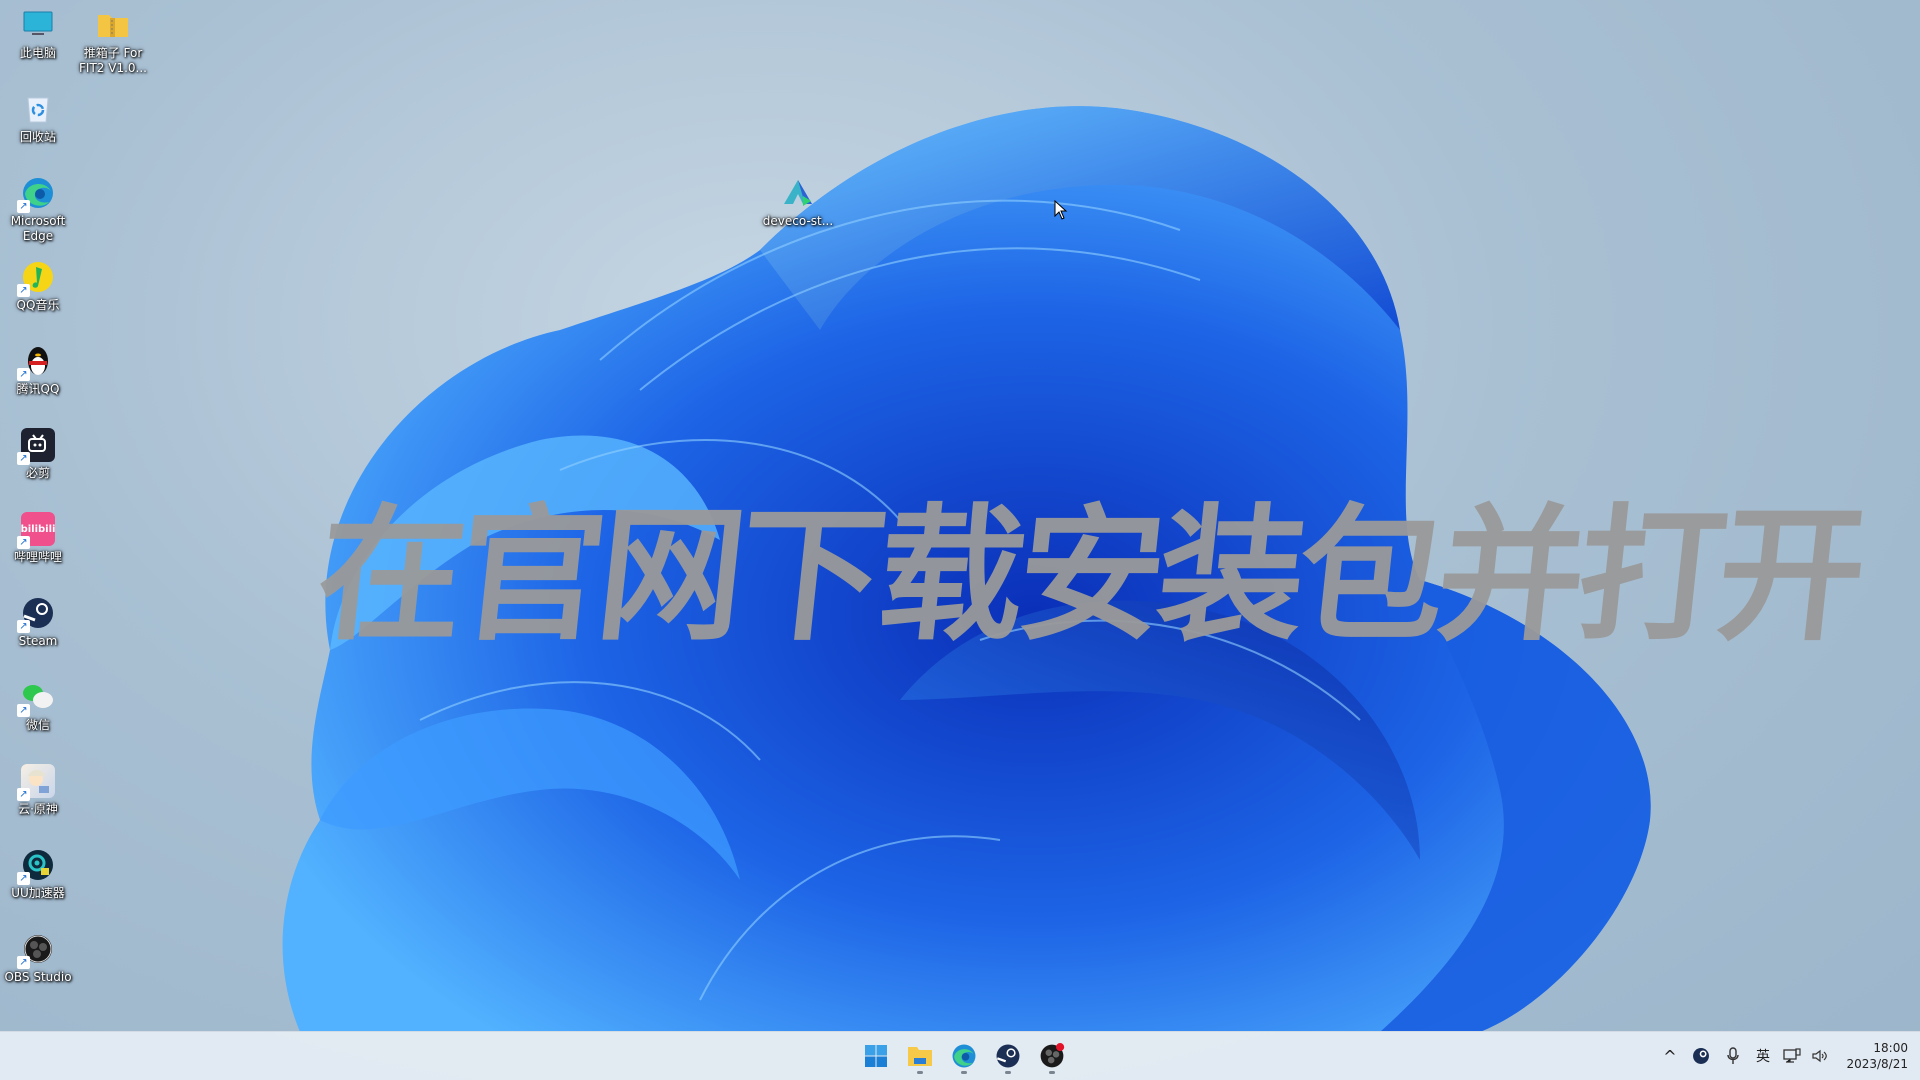 Image resolution: width=1920 pixels, height=1080 pixels. What do you see at coordinates (1877, 1064) in the screenshot?
I see `clock-date: 2023/8/21` at bounding box center [1877, 1064].